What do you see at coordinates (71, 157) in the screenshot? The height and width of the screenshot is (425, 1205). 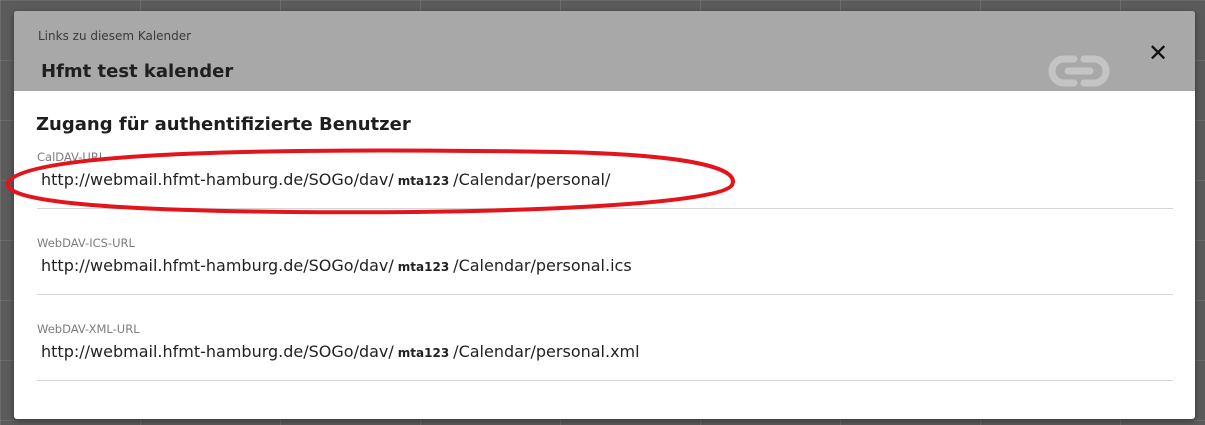 I see `url-label: CalDAV-URL` at bounding box center [71, 157].